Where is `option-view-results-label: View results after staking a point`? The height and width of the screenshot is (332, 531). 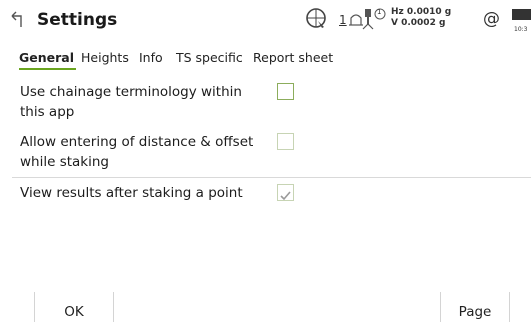 option-view-results-label: View results after staking a point is located at coordinates (131, 193).